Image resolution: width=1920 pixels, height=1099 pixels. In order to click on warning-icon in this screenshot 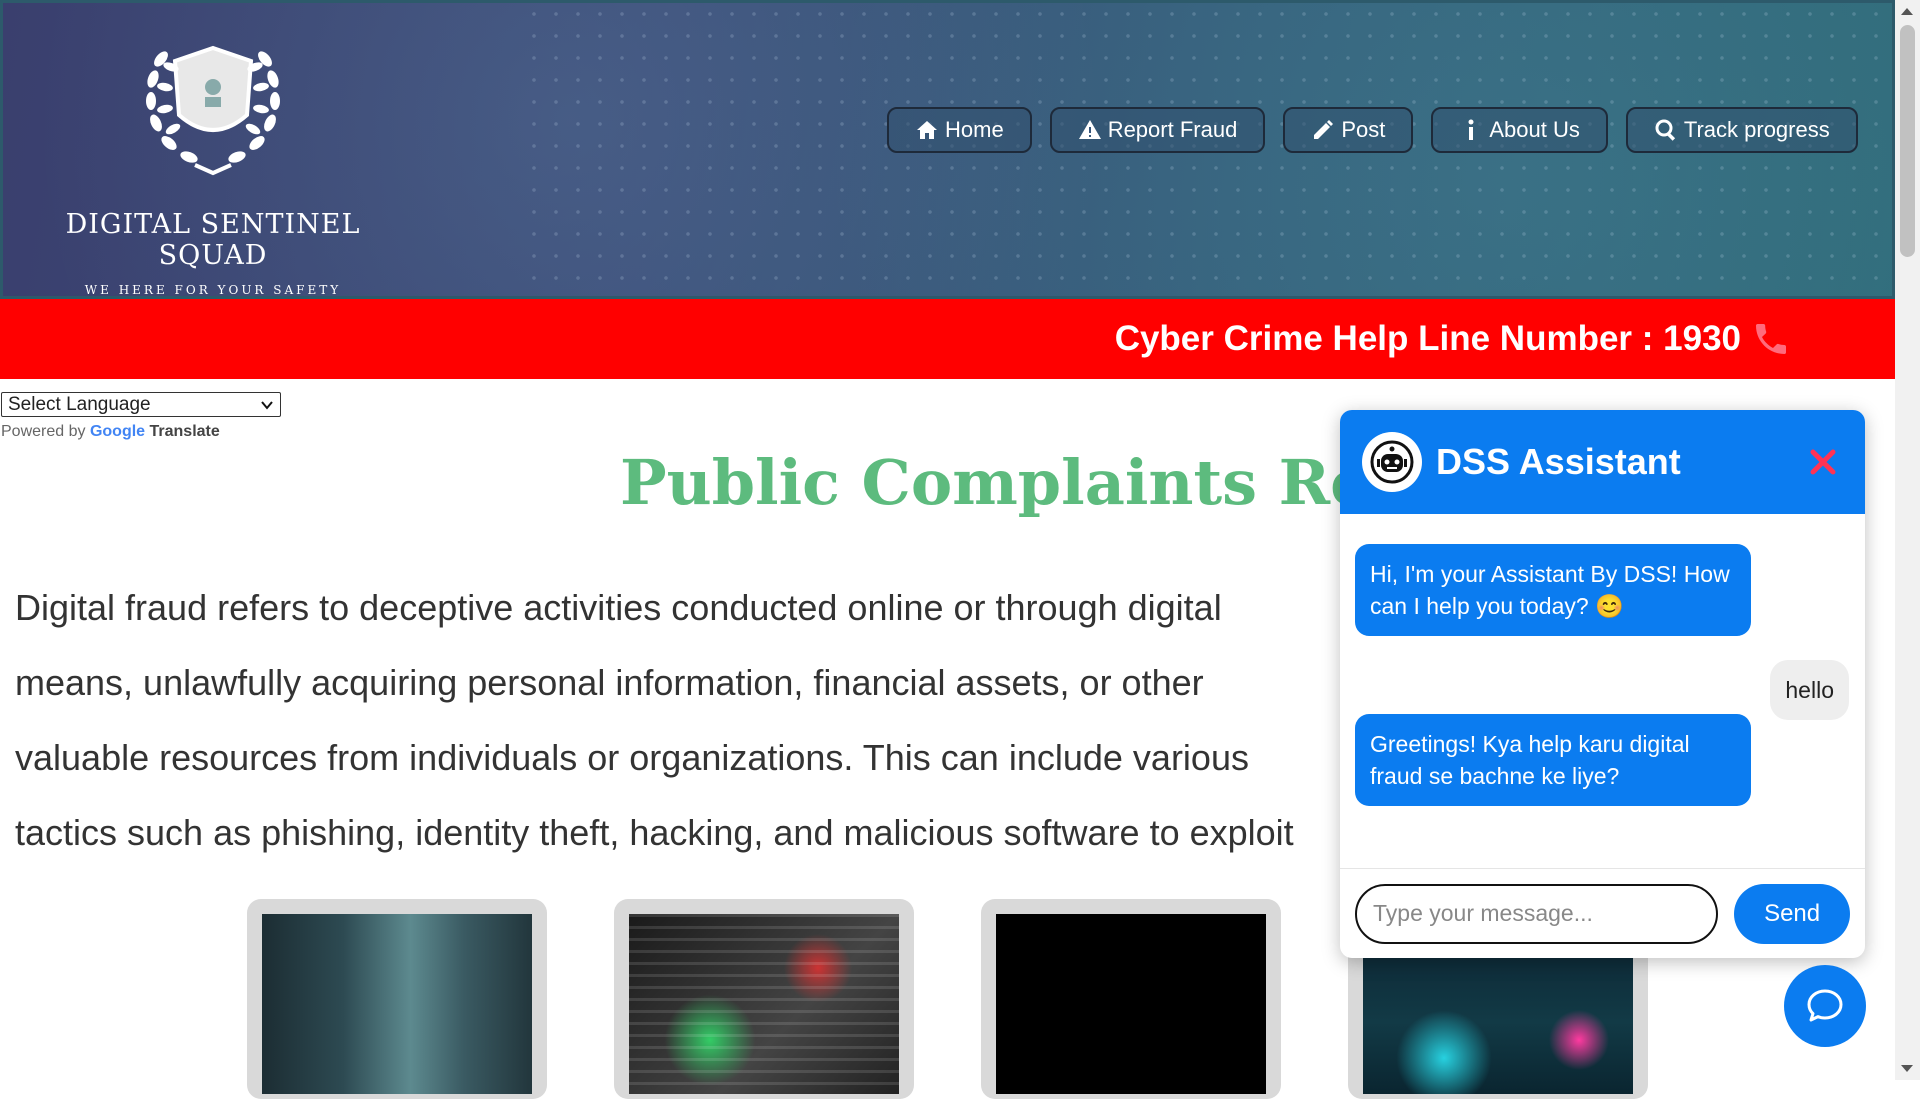, I will do `click(1089, 129)`.